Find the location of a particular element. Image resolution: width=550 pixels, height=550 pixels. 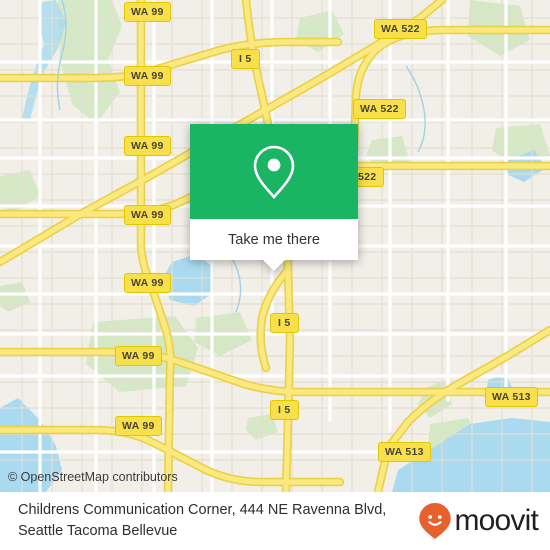

destination-popup-card: Take me there is located at coordinates (274, 197).